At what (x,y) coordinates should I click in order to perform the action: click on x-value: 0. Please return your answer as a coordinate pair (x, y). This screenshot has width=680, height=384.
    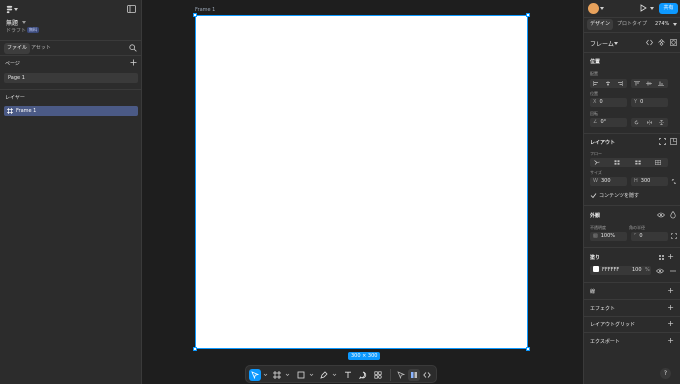
    Looking at the image, I should click on (601, 102).